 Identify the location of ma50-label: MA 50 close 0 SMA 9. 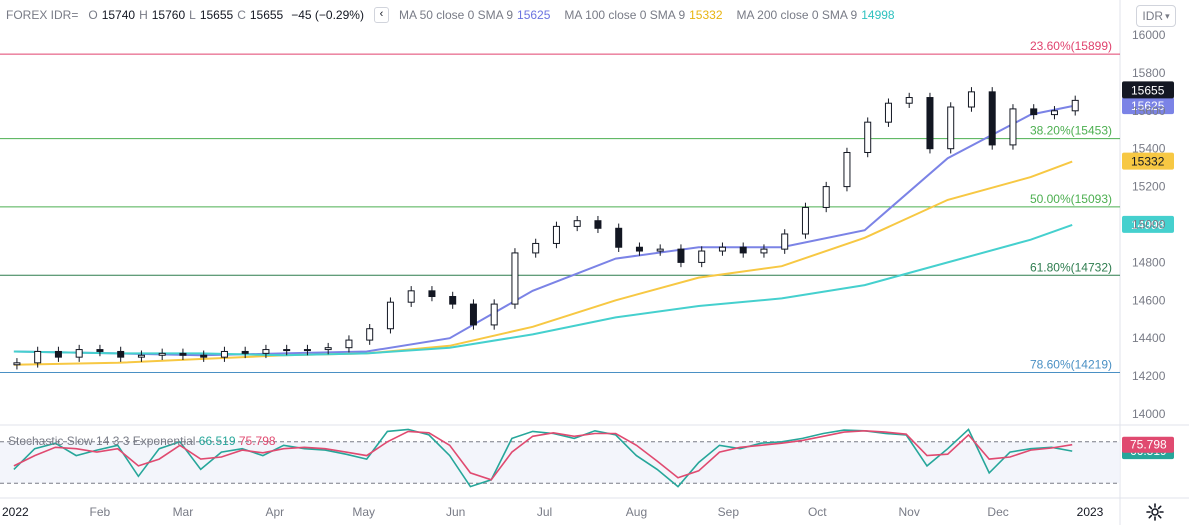
(456, 15).